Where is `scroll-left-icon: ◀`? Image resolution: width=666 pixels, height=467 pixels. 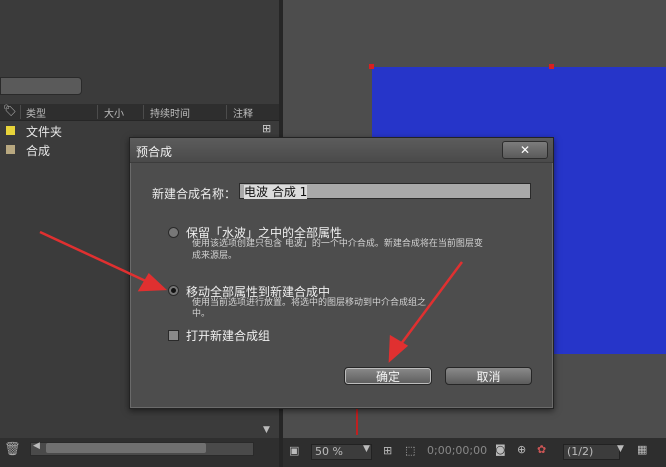
scroll-left-icon: ◀ is located at coordinates (36, 446).